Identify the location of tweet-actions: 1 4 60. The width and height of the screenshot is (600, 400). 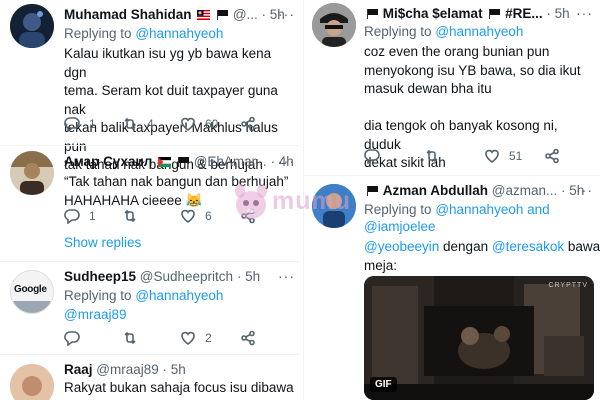
(160, 124).